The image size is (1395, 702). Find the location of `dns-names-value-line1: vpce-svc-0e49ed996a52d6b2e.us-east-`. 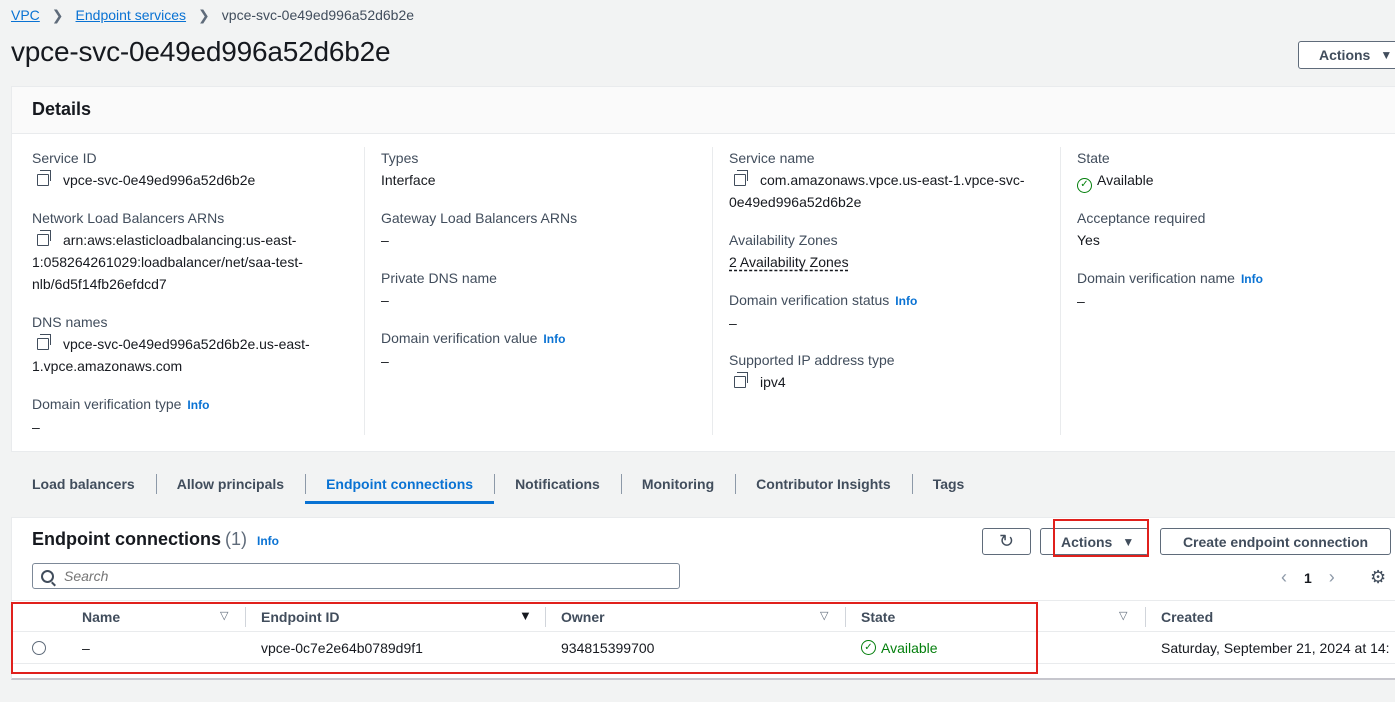

dns-names-value-line1: vpce-svc-0e49ed996a52d6b2e.us-east- is located at coordinates (186, 344).